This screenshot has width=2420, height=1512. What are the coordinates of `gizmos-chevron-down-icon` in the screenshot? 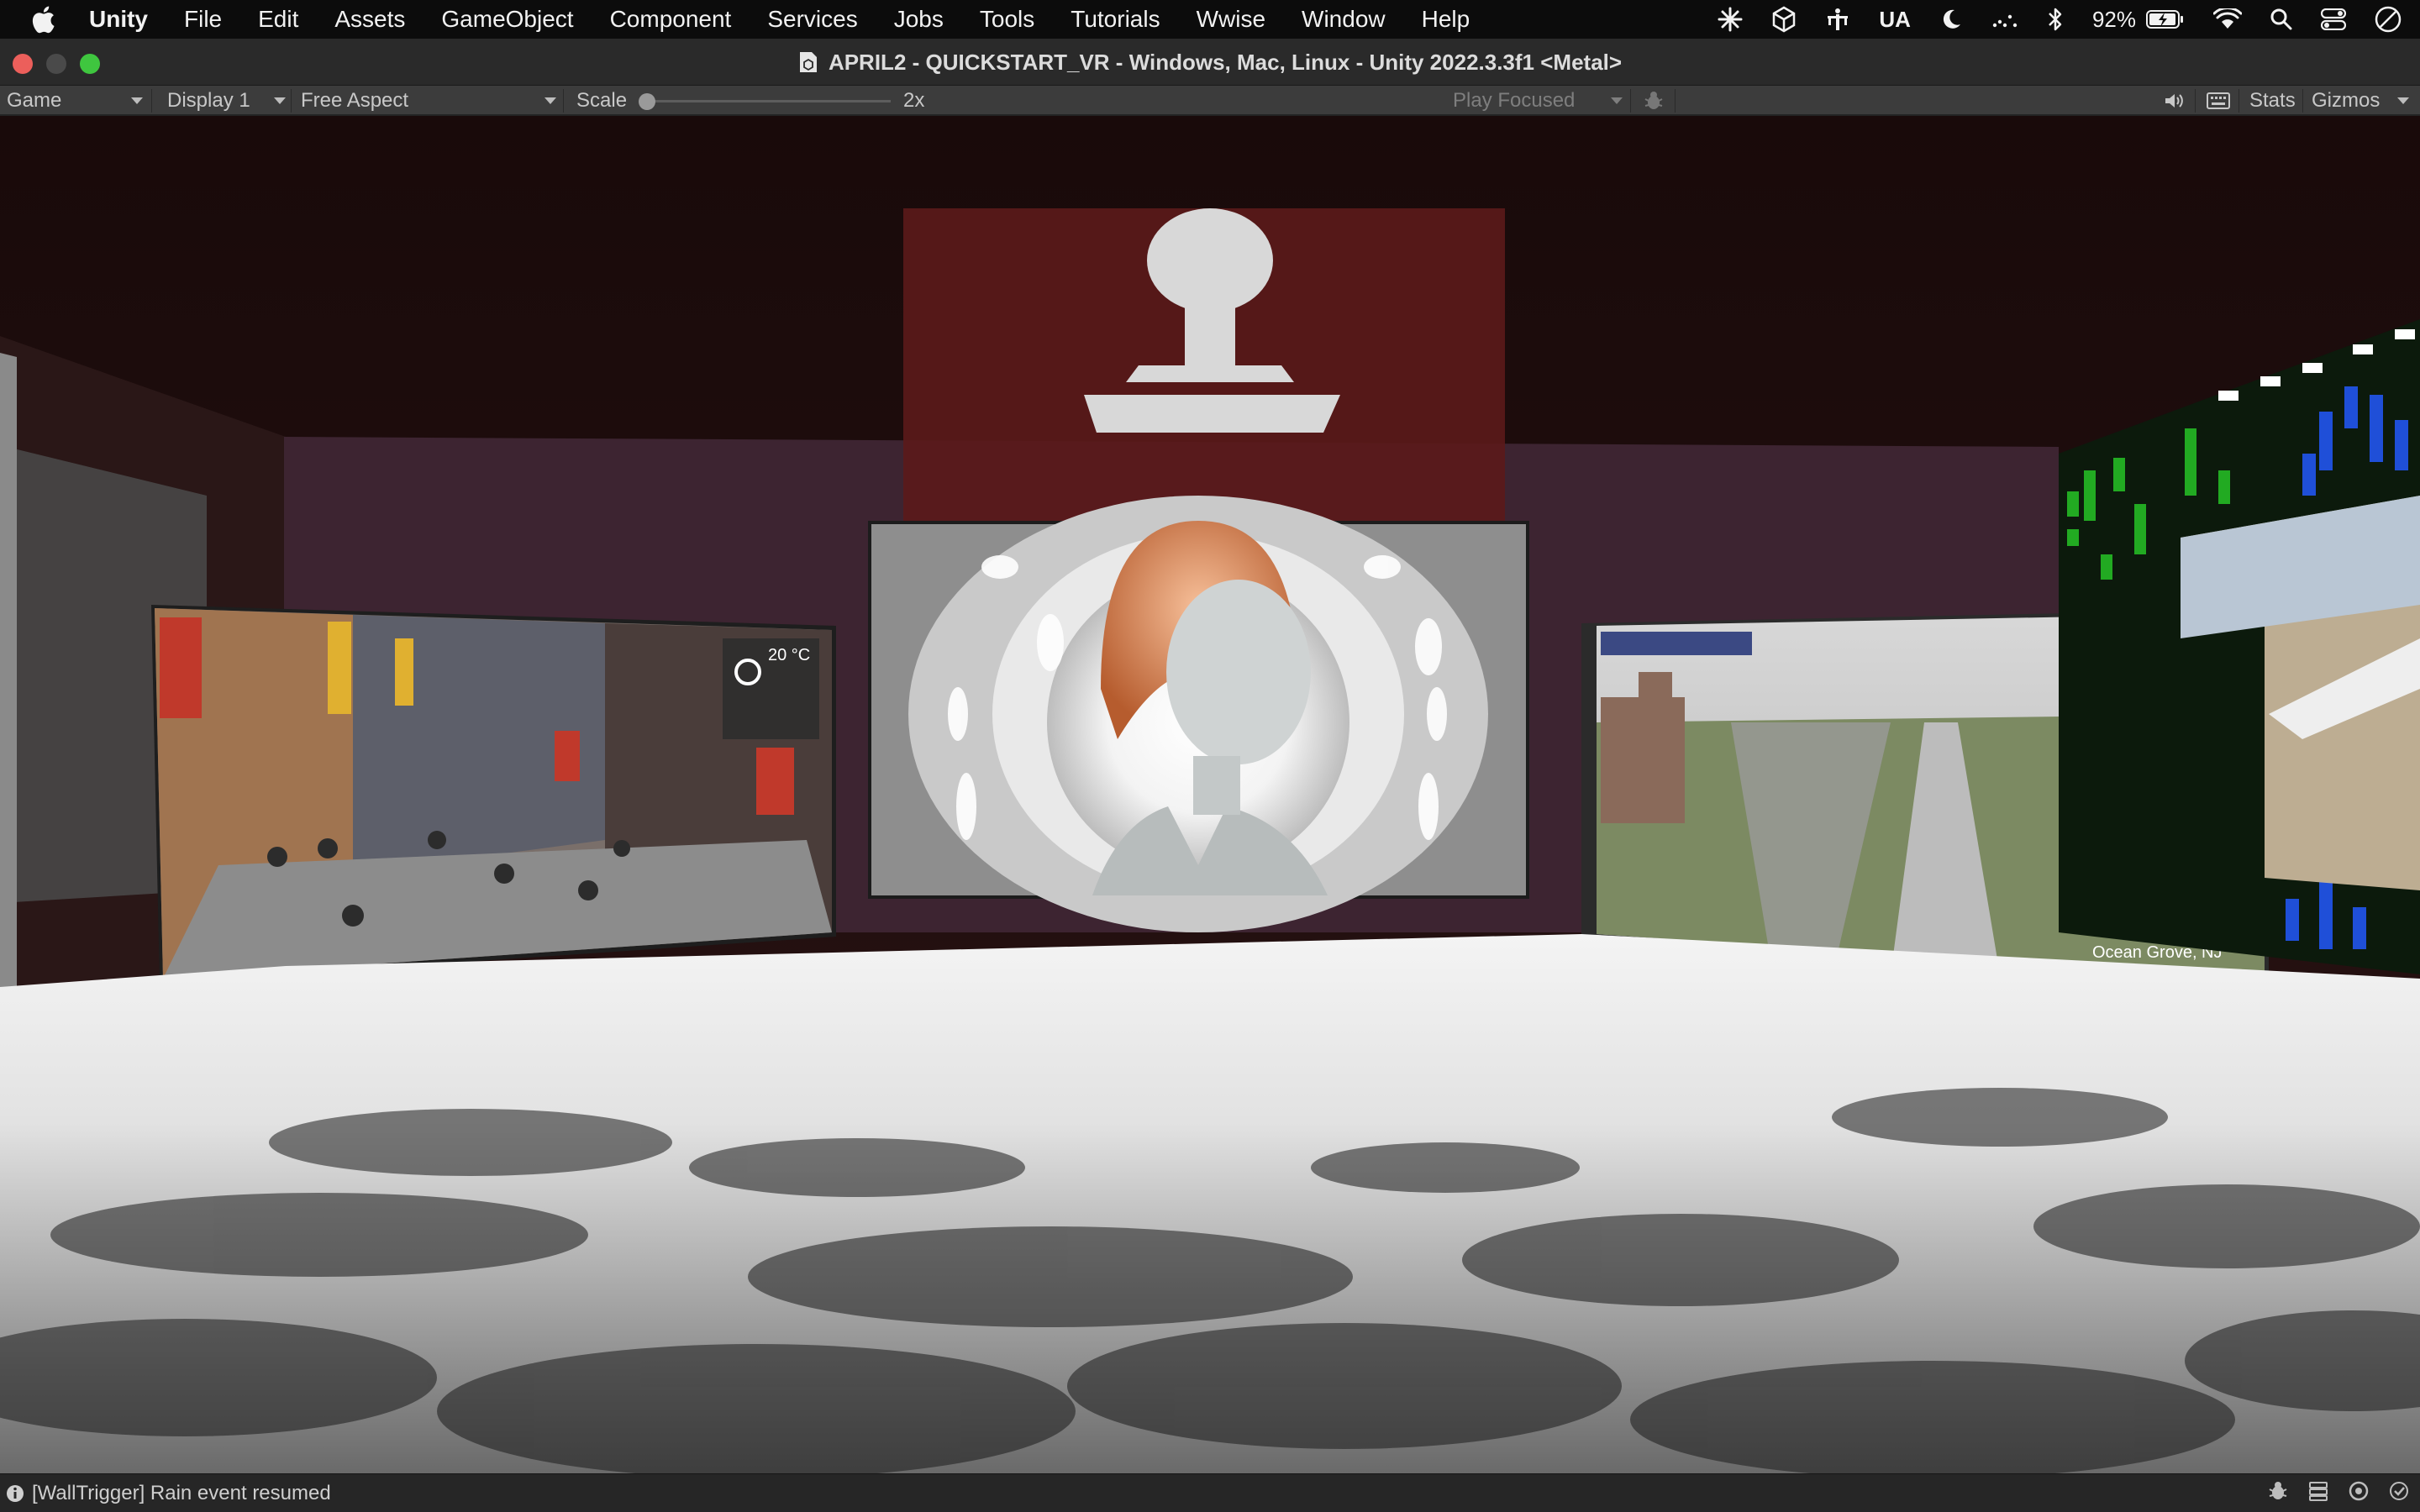 It's located at (2403, 100).